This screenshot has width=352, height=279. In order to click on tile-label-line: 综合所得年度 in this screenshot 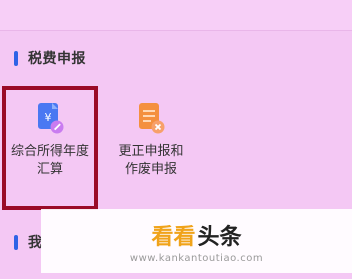, I will do `click(49, 151)`.